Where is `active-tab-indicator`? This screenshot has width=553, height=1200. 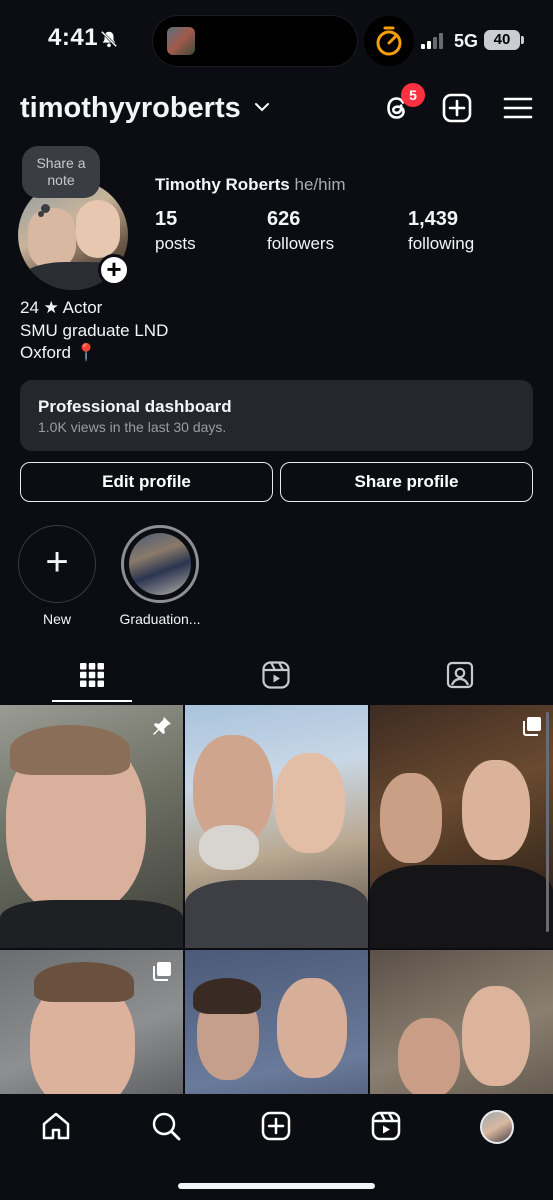 active-tab-indicator is located at coordinates (92, 701).